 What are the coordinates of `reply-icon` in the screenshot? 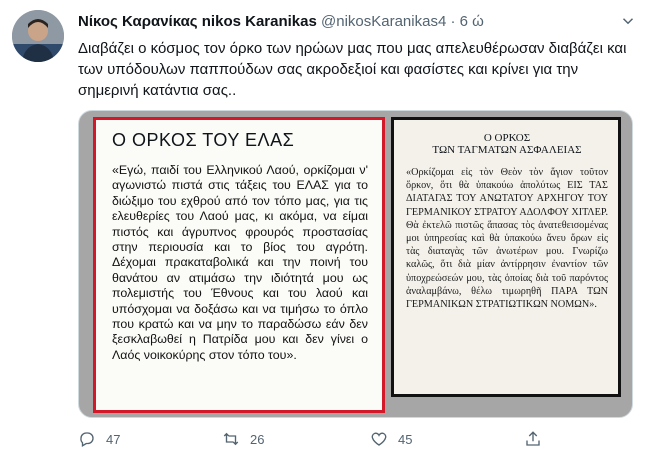 It's located at (87, 439).